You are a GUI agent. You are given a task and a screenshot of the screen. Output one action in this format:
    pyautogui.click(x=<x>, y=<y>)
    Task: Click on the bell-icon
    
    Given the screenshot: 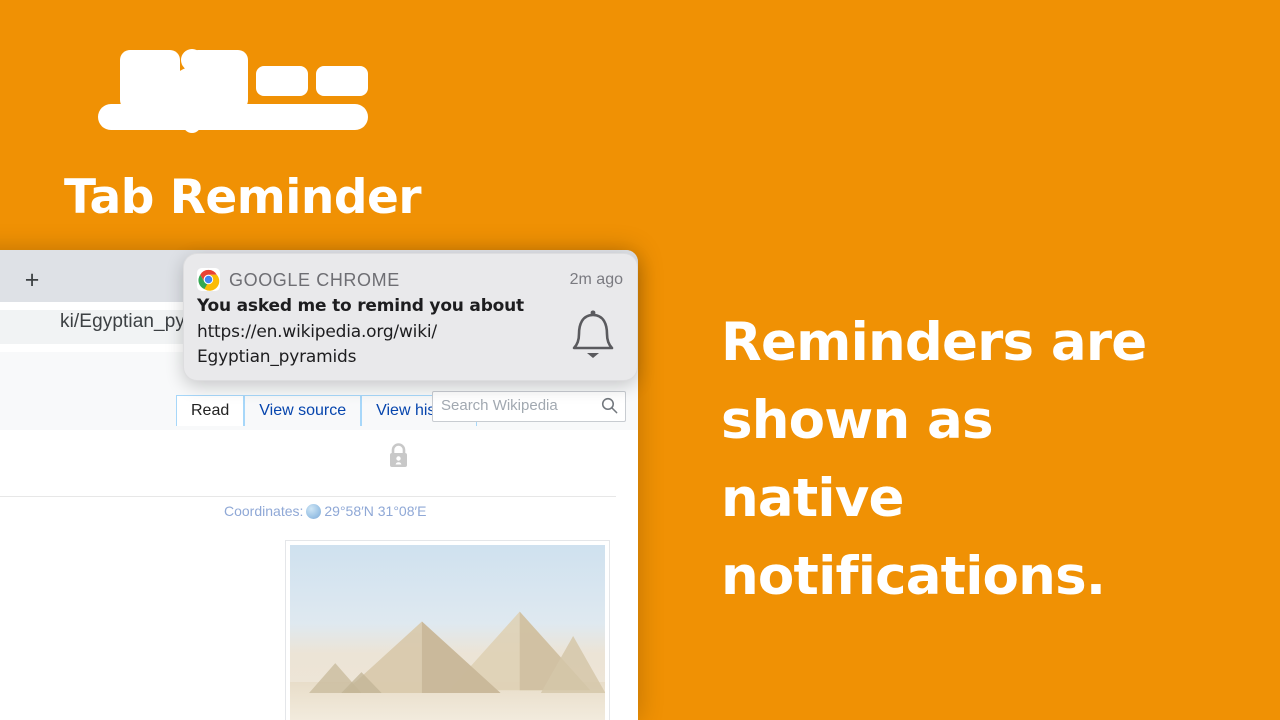 What is the action you would take?
    pyautogui.click(x=593, y=334)
    